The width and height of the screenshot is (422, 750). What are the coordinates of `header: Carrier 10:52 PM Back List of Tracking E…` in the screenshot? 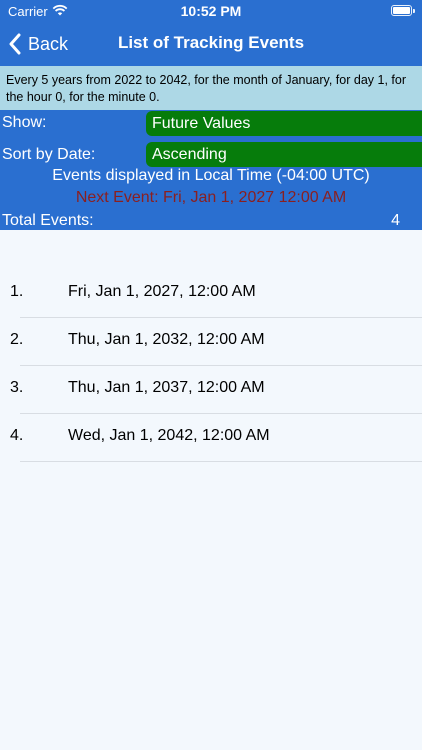 It's located at (211, 33).